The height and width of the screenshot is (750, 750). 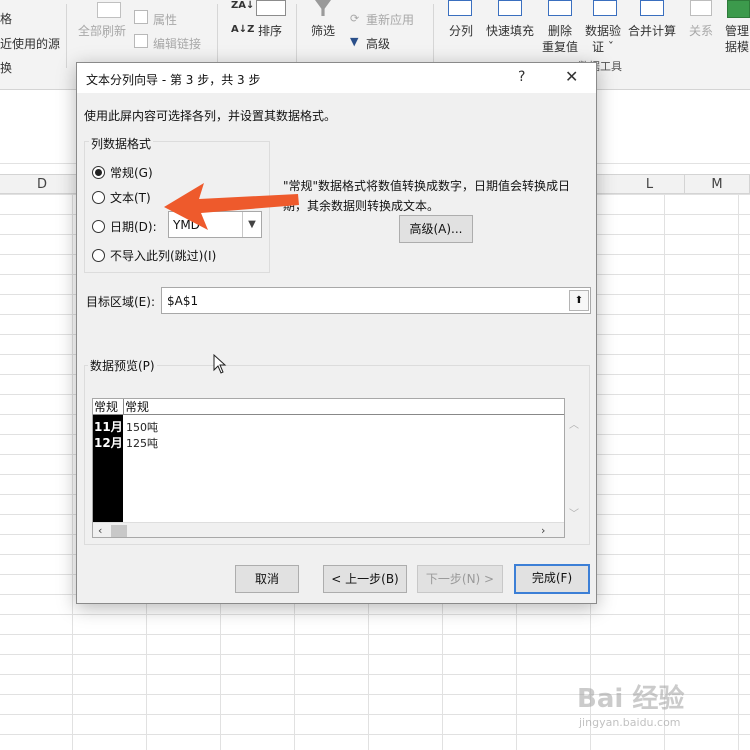 I want to click on edit-links-icon, so click(x=141, y=41).